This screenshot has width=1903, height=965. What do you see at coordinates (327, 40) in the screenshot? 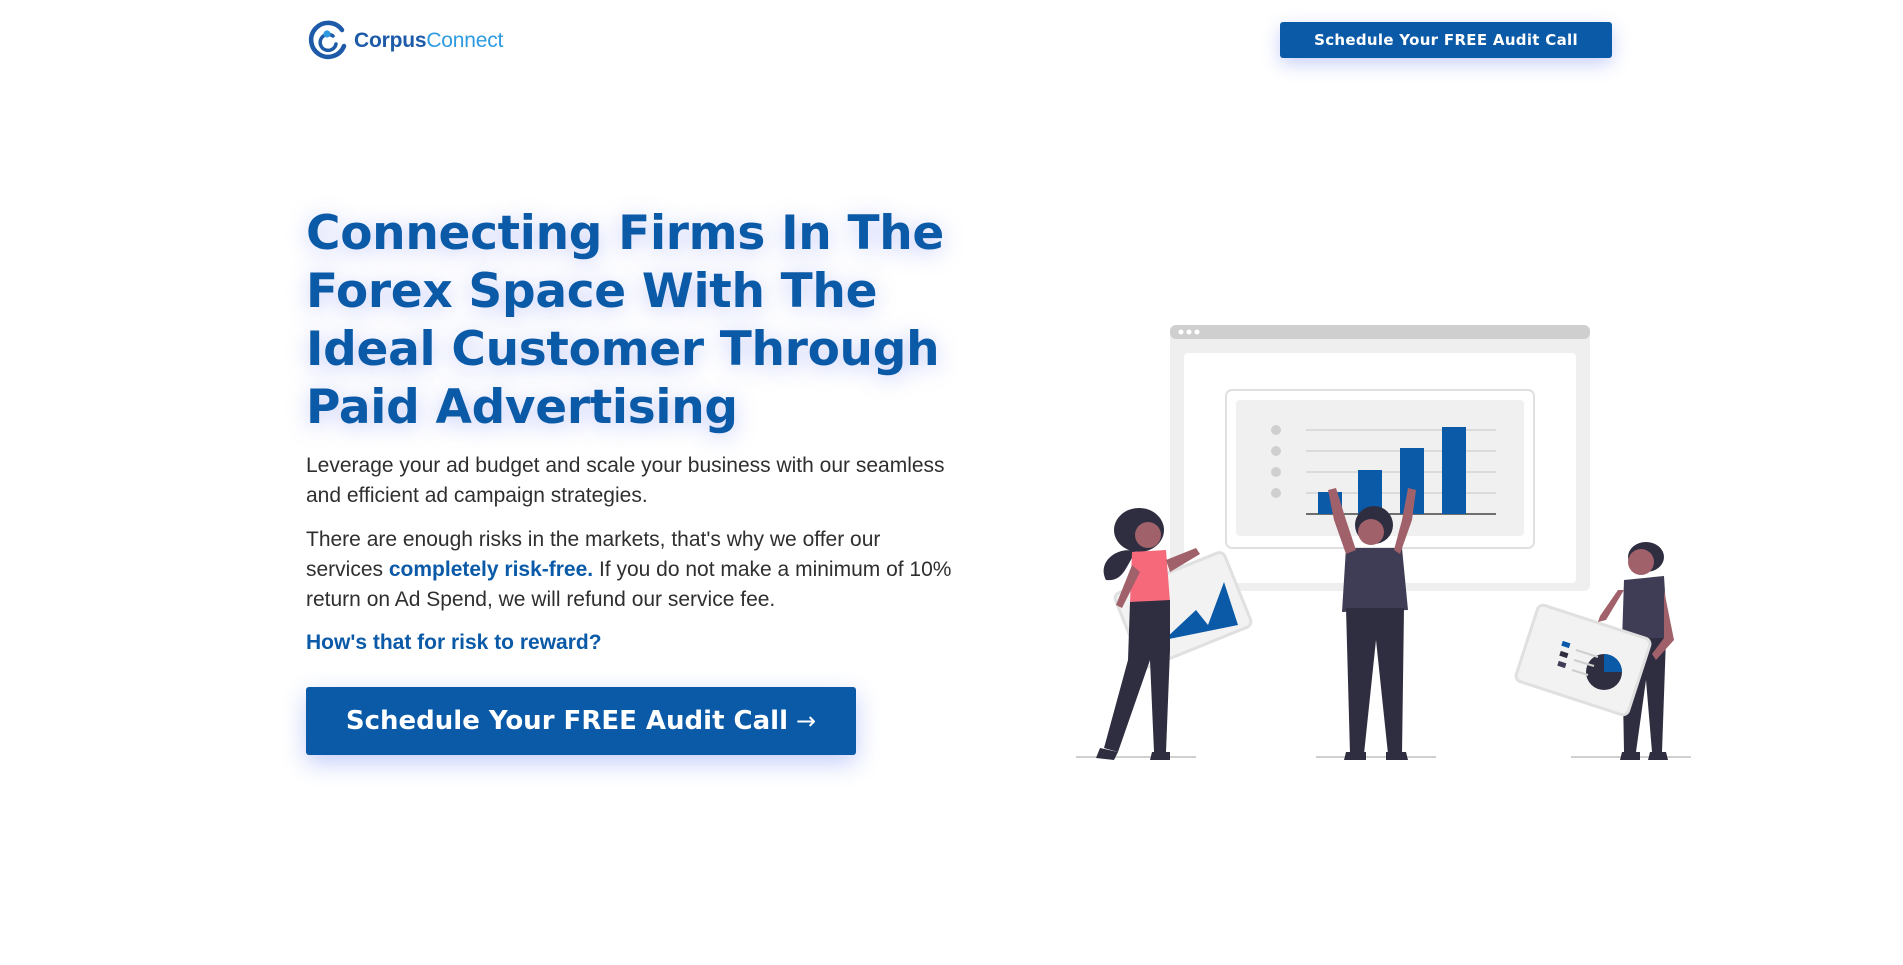
I see `corpusconnect-logo-icon` at bounding box center [327, 40].